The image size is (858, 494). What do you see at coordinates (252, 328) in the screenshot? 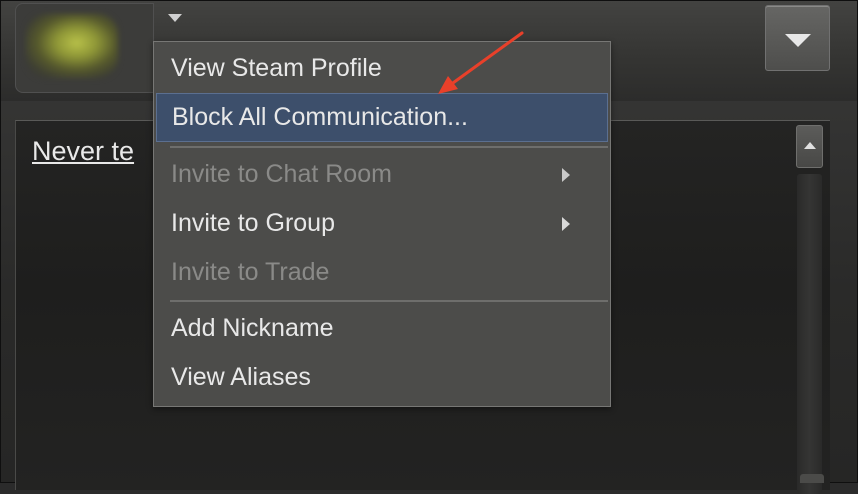
I see `menu-item-label: Add Nickname` at bounding box center [252, 328].